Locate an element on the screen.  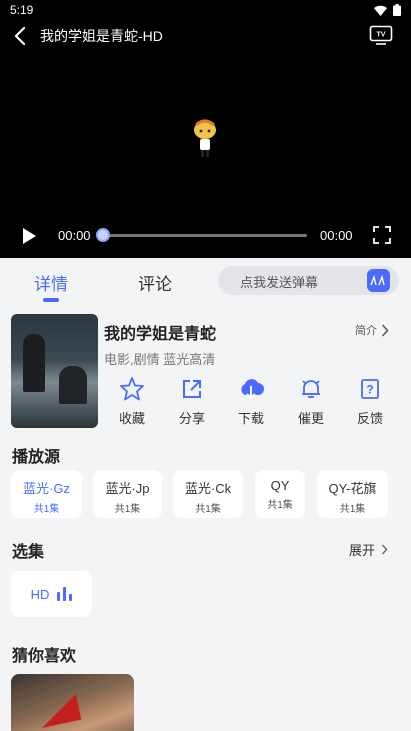
episodes-title: 选集 is located at coordinates (28, 552).